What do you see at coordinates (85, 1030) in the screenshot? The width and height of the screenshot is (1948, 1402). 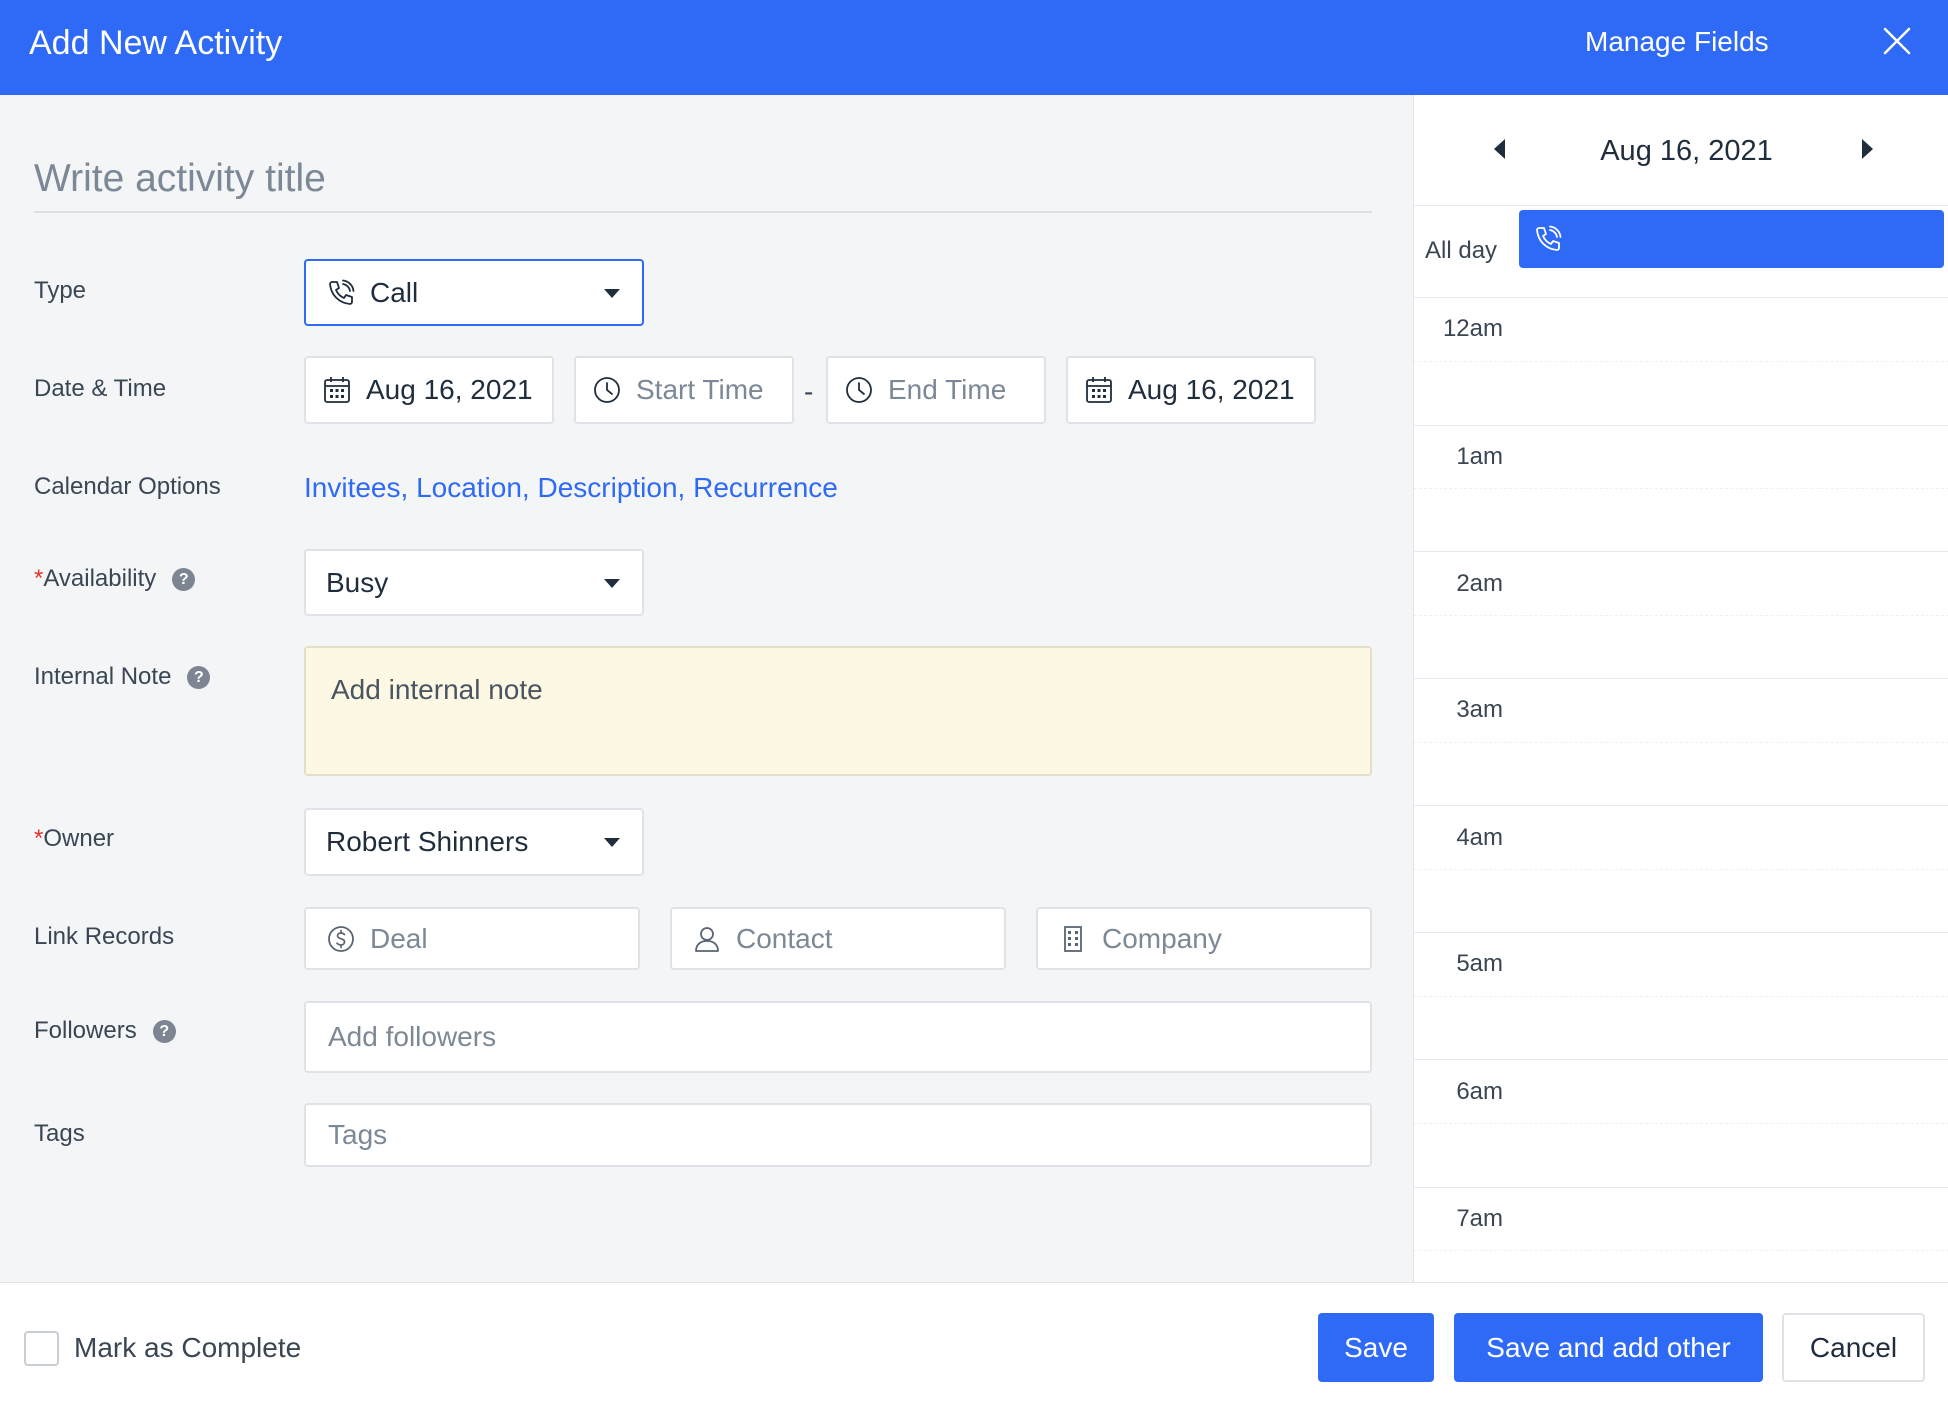 I see `followers-label-text: Followers` at bounding box center [85, 1030].